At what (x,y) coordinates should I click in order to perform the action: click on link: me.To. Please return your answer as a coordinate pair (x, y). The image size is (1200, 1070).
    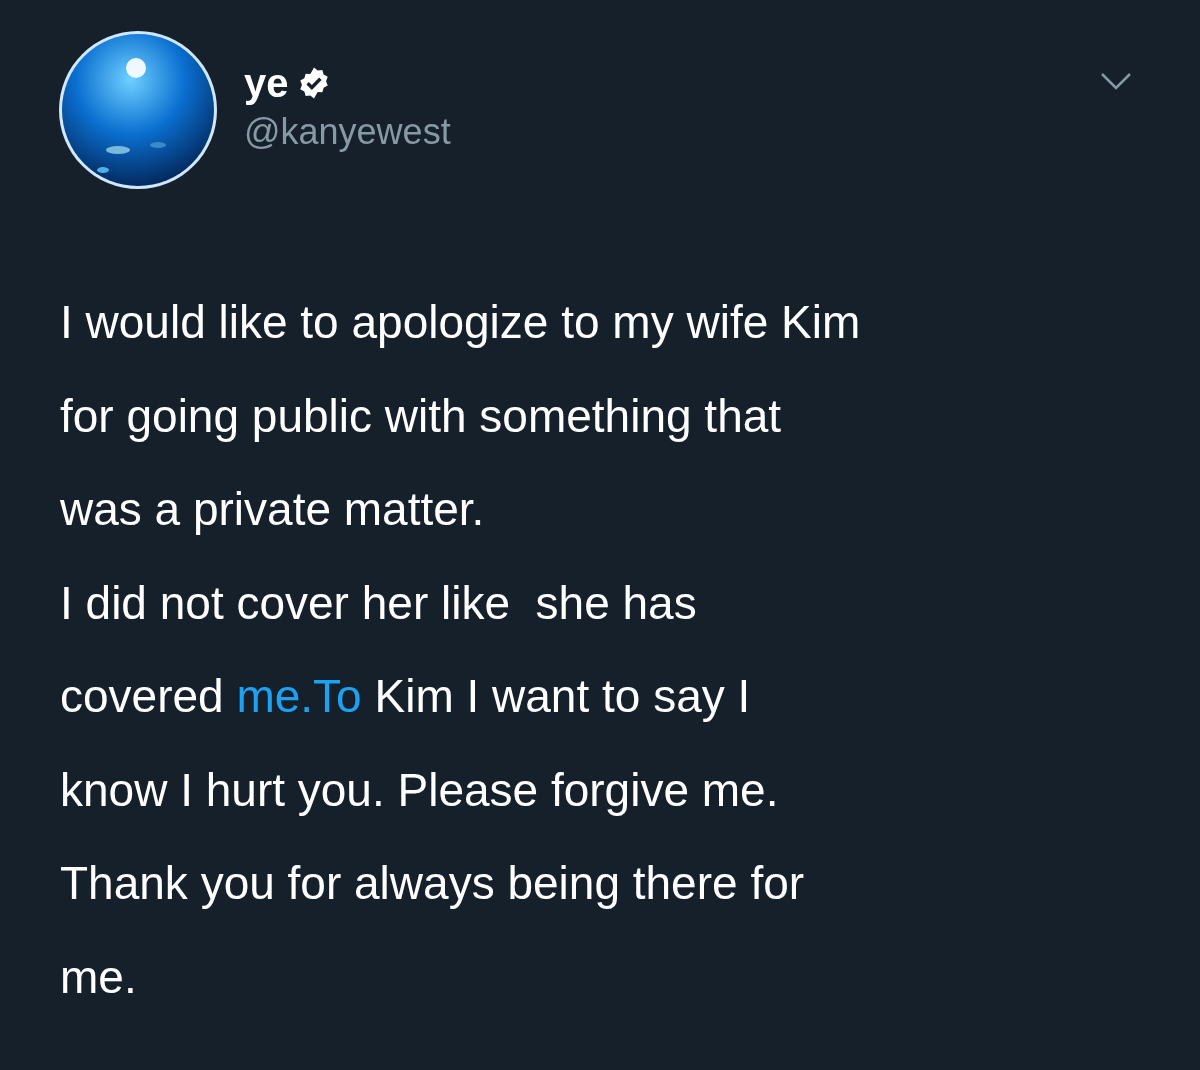
    Looking at the image, I should click on (299, 696).